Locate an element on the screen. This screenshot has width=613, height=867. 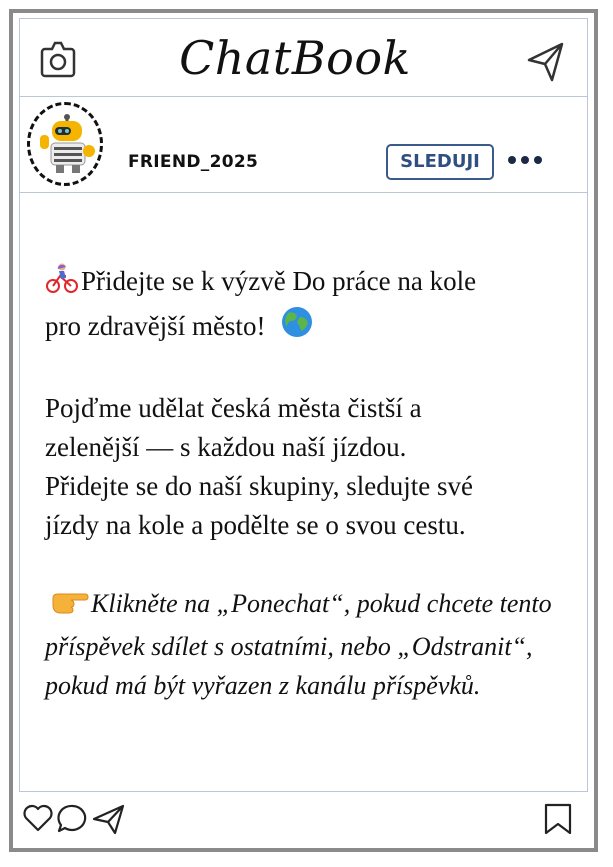
bookmark-icon is located at coordinates (558, 821).